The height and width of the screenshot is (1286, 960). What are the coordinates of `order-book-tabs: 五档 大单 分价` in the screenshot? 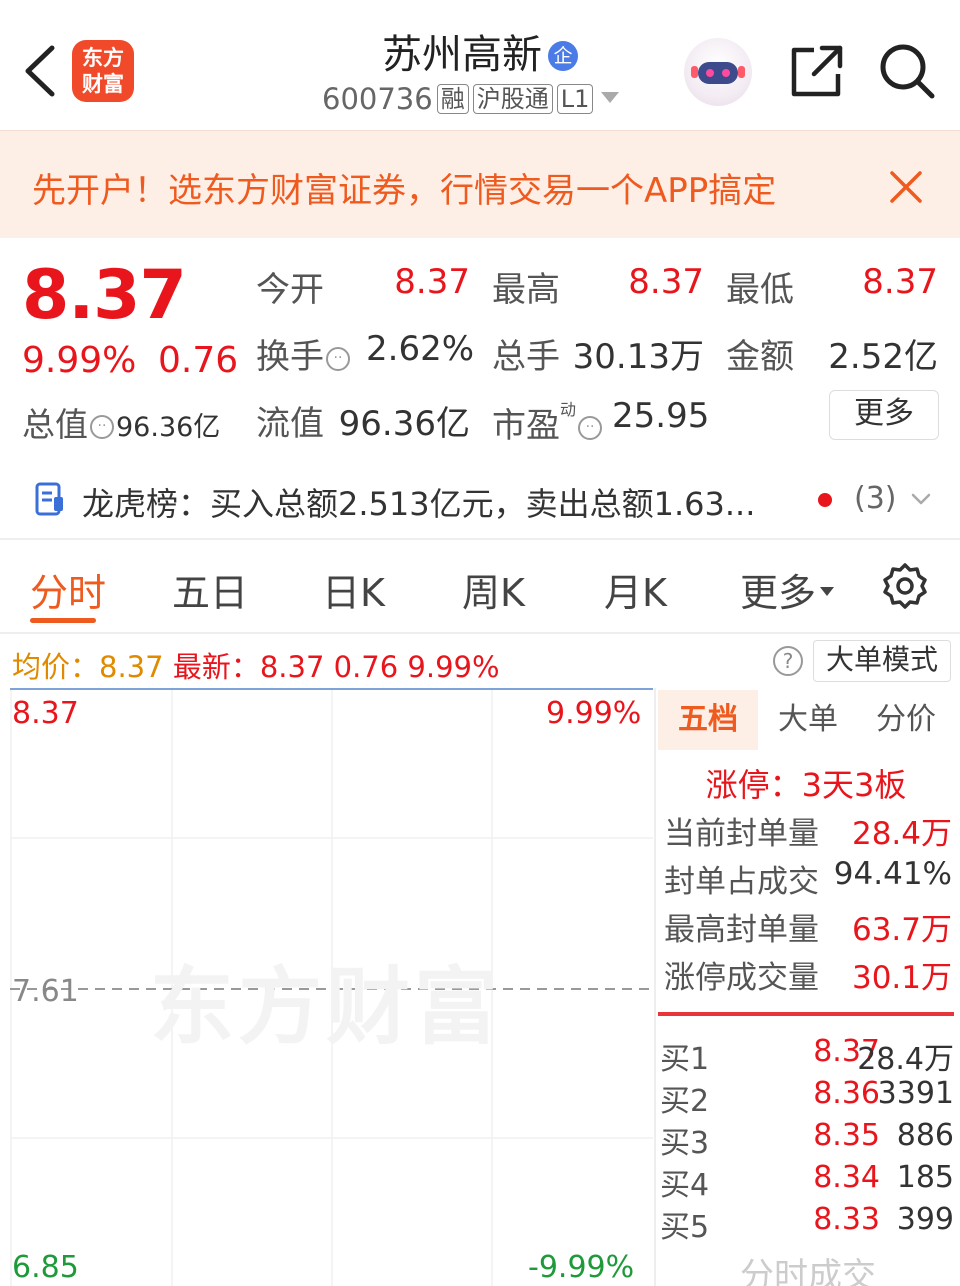 It's located at (808, 720).